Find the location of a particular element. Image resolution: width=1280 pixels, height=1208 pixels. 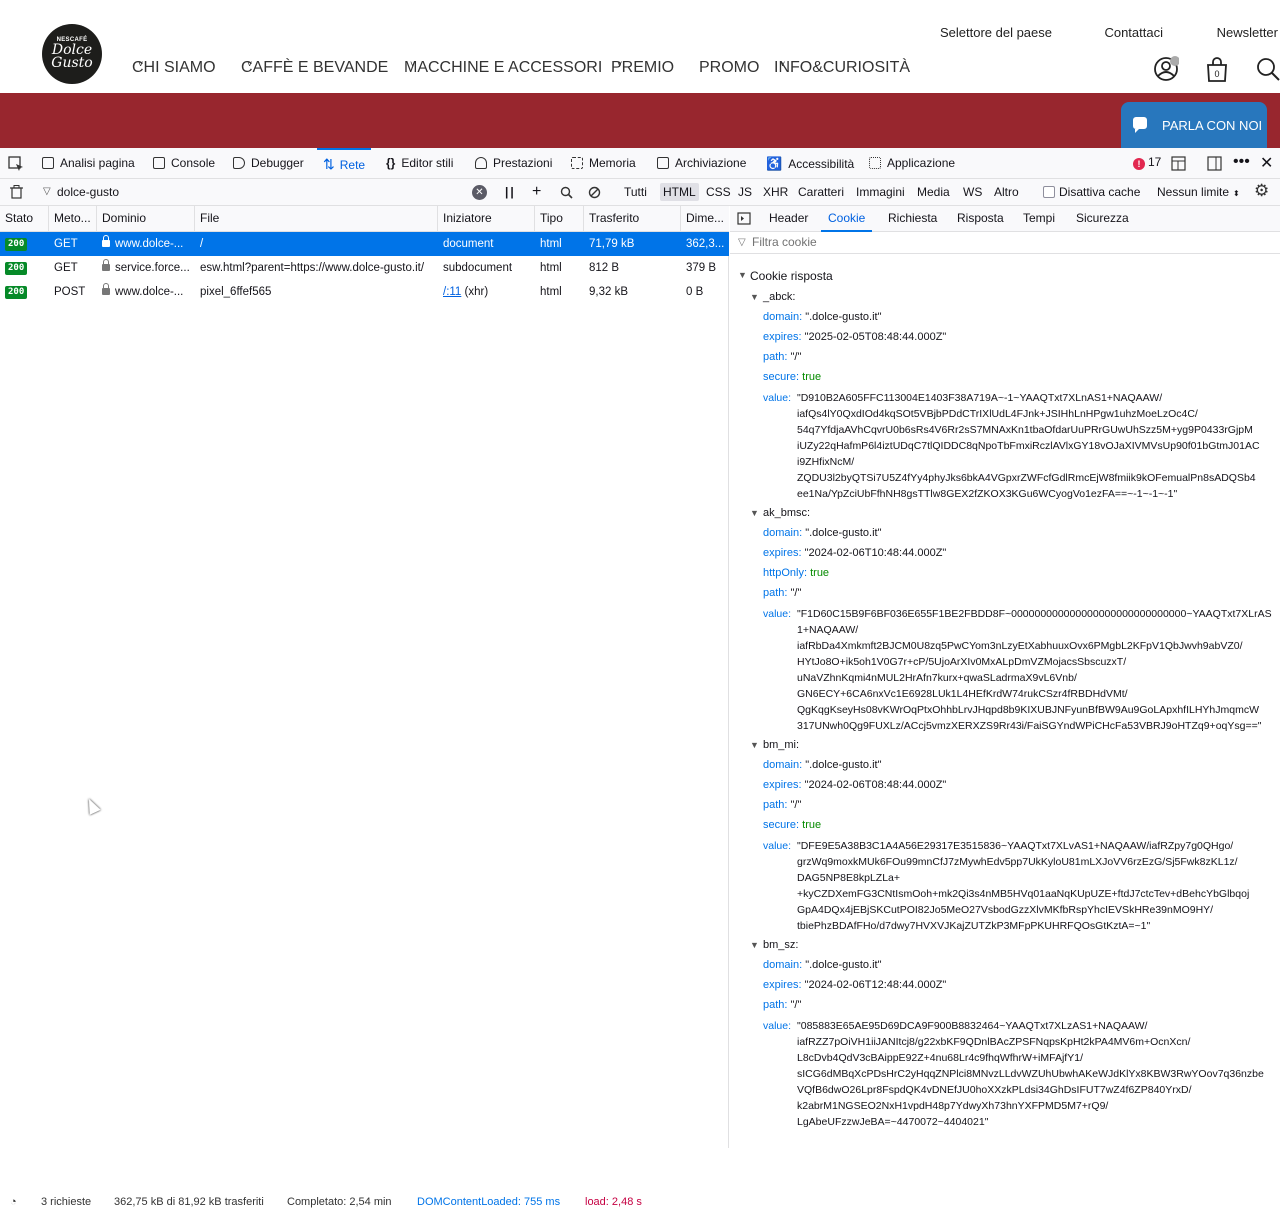

contact-link: Contattaci is located at coordinates (1133, 32).